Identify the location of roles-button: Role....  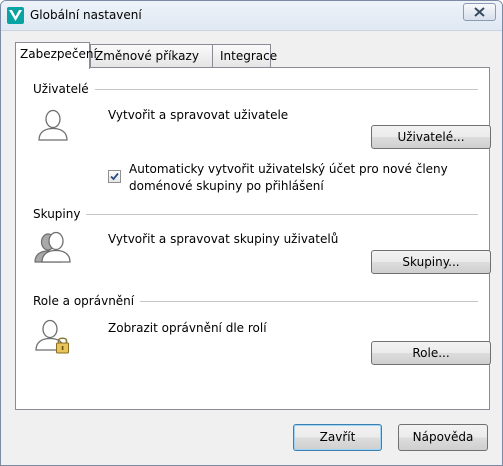
(431, 353).